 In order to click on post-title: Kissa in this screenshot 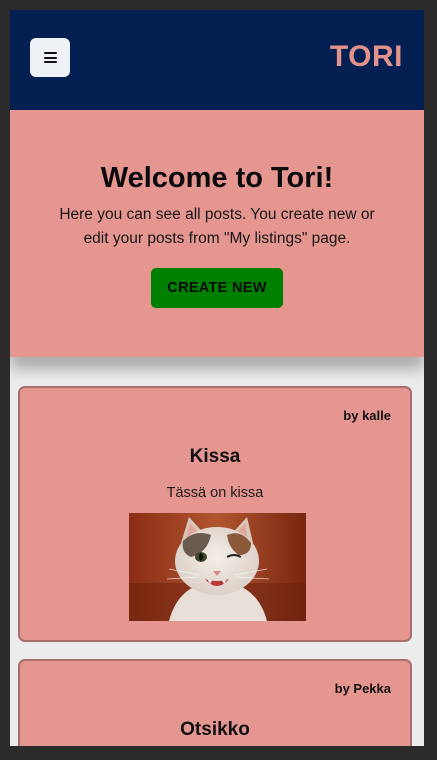, I will do `click(215, 456)`.